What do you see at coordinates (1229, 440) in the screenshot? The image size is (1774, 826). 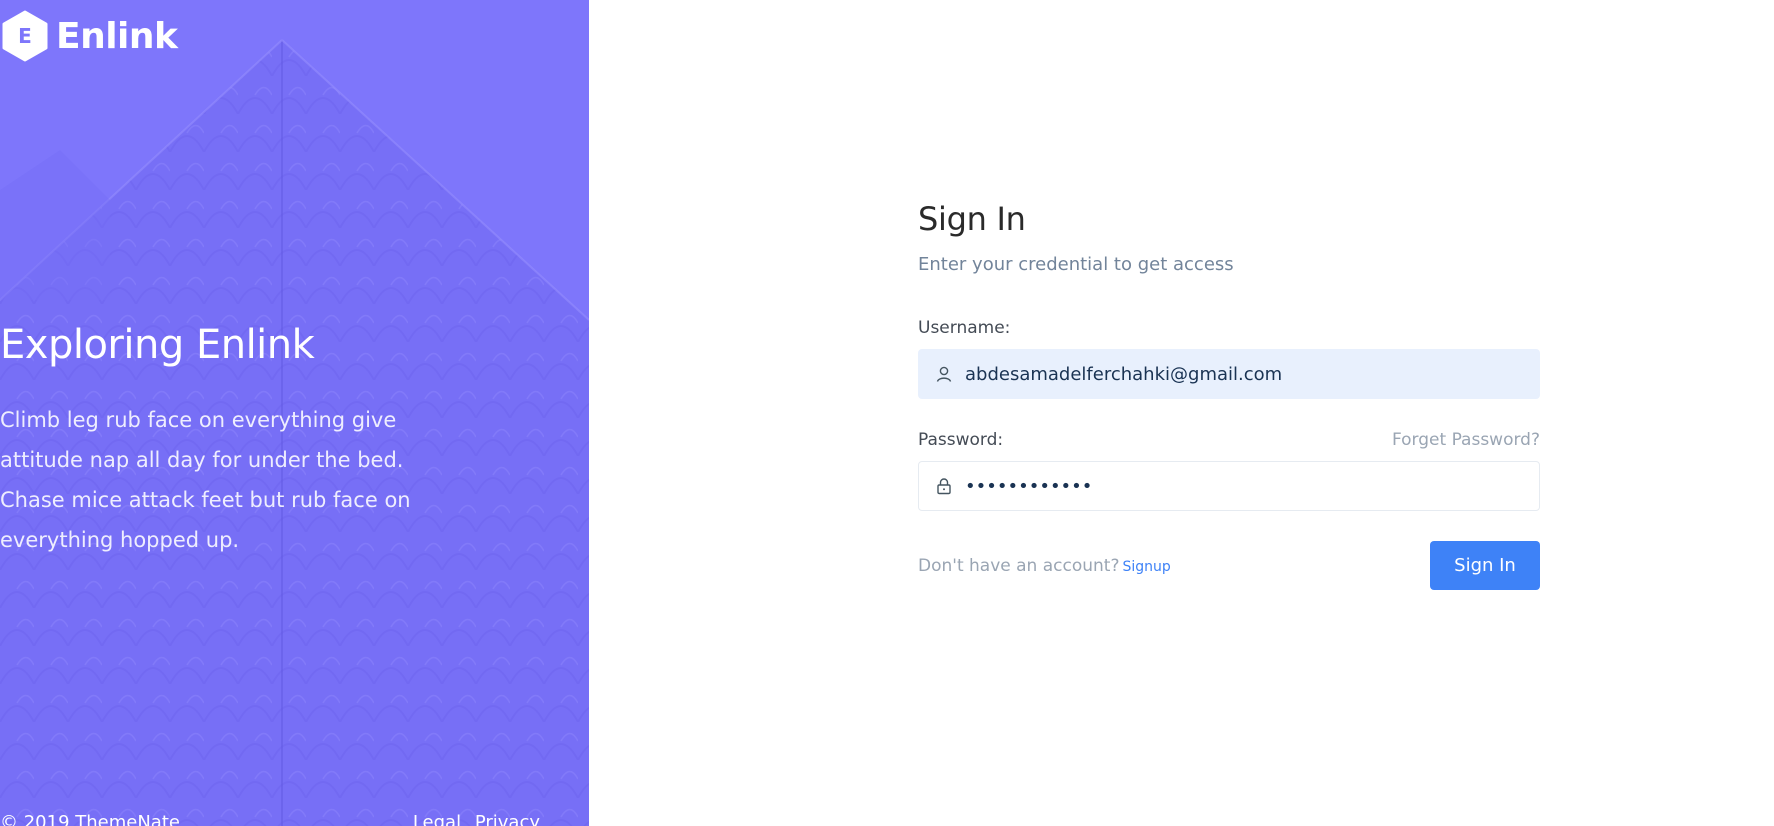 I see `password-label-row: Password: Forget Password?` at bounding box center [1229, 440].